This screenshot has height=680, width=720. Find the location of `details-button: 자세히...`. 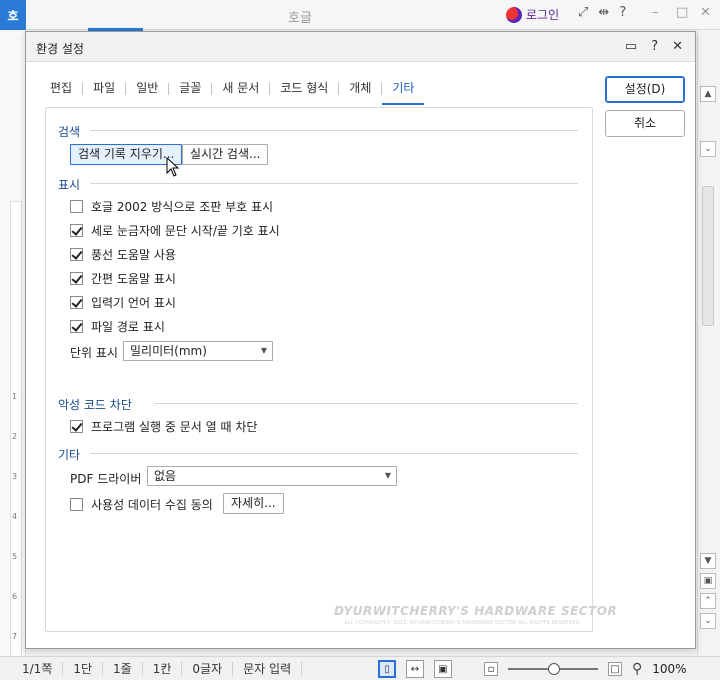

details-button: 자세히... is located at coordinates (253, 503).